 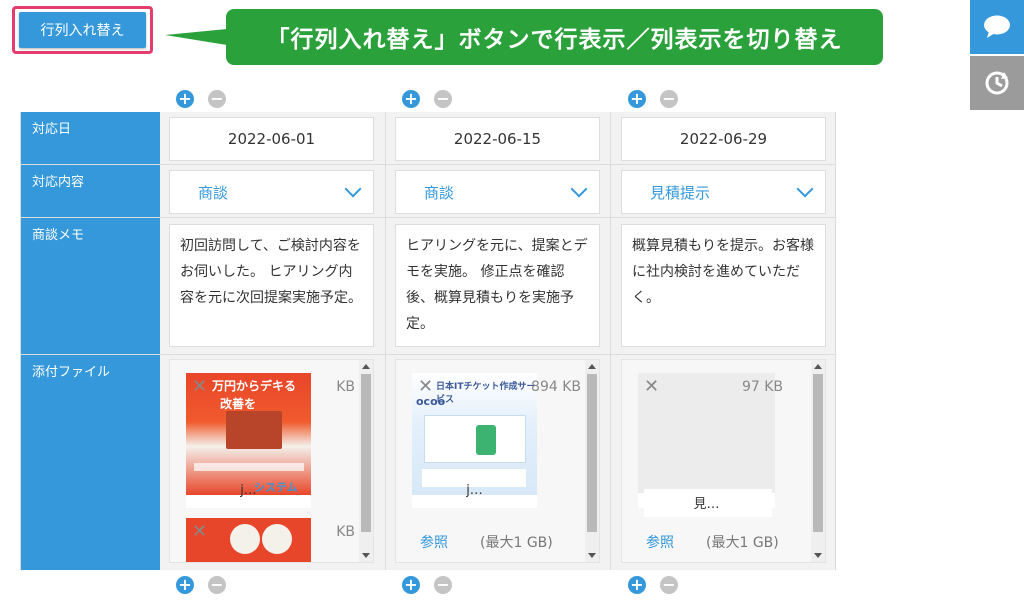 What do you see at coordinates (486, 440) in the screenshot?
I see `thumbnail-phone` at bounding box center [486, 440].